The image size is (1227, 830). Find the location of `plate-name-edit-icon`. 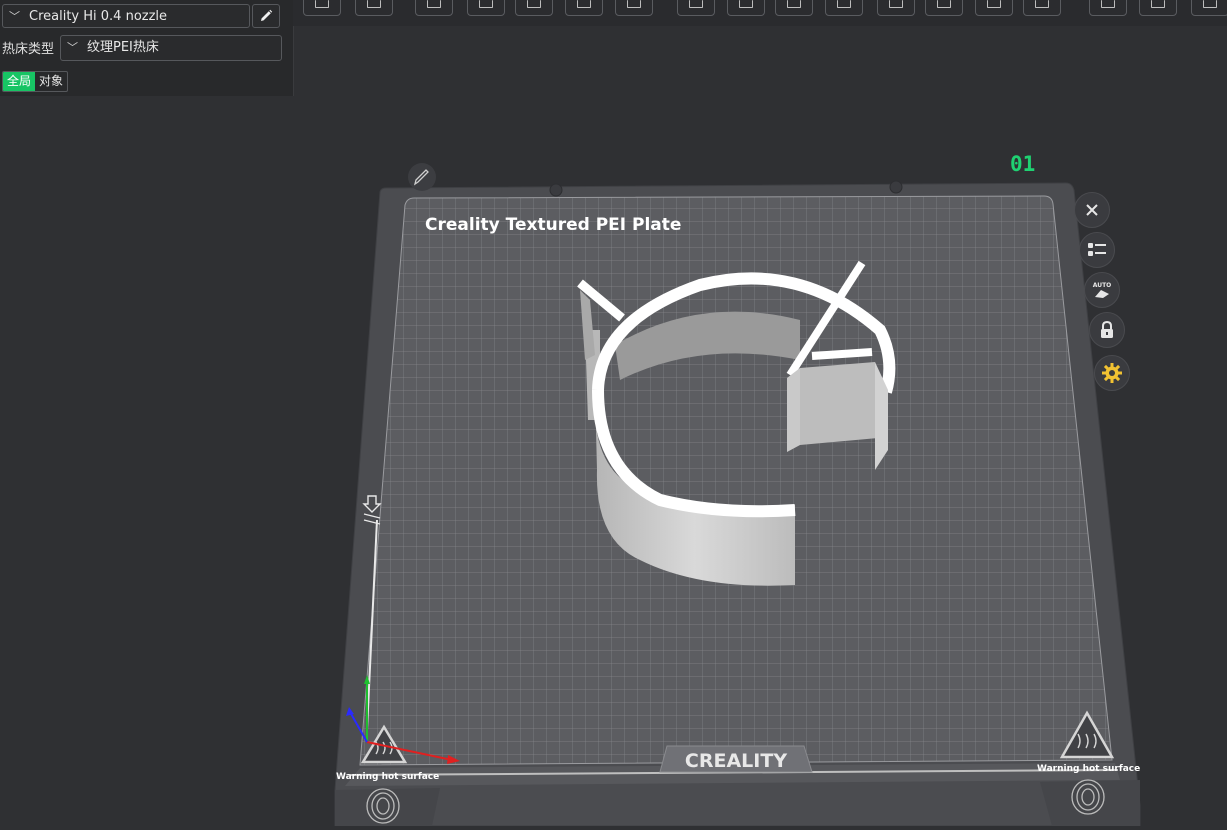

plate-name-edit-icon is located at coordinates (422, 177).